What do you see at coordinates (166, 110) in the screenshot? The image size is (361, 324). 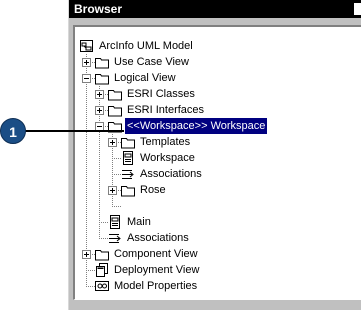 I see `tree-node-label: ESRI Interfaces` at bounding box center [166, 110].